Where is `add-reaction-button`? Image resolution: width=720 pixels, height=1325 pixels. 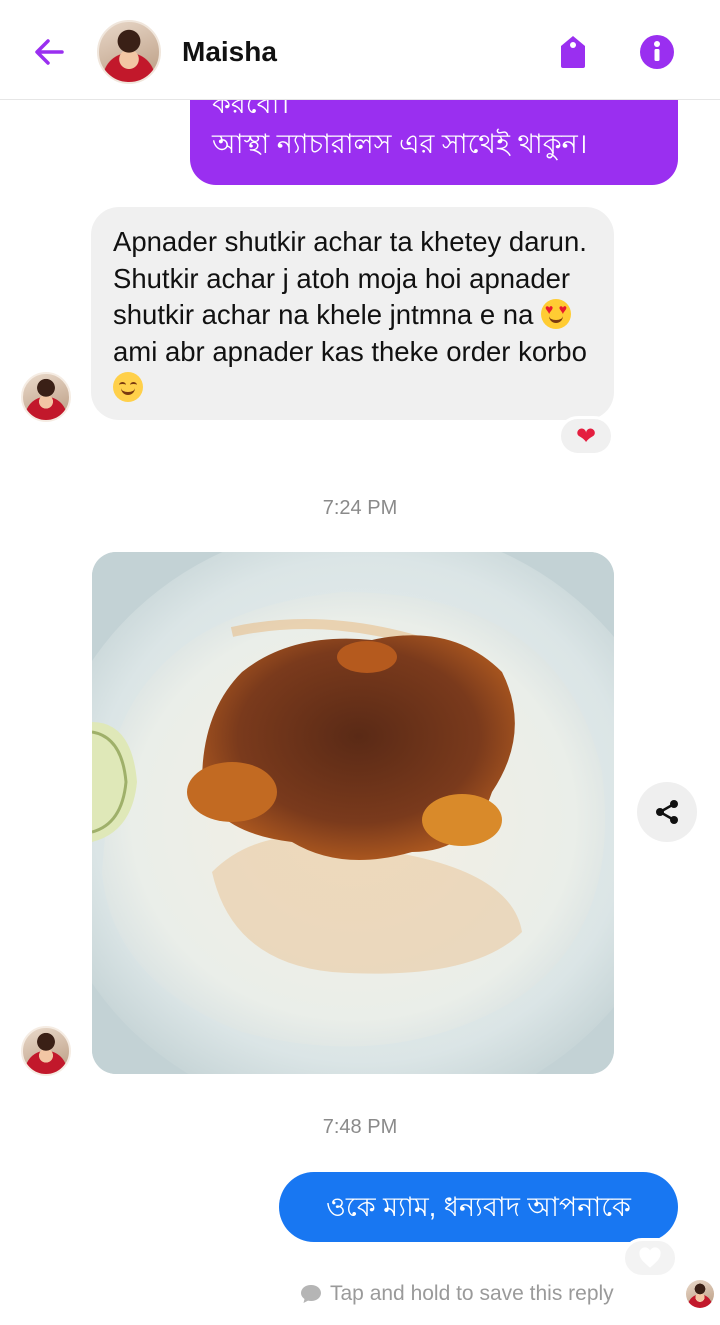 add-reaction-button is located at coordinates (650, 1258).